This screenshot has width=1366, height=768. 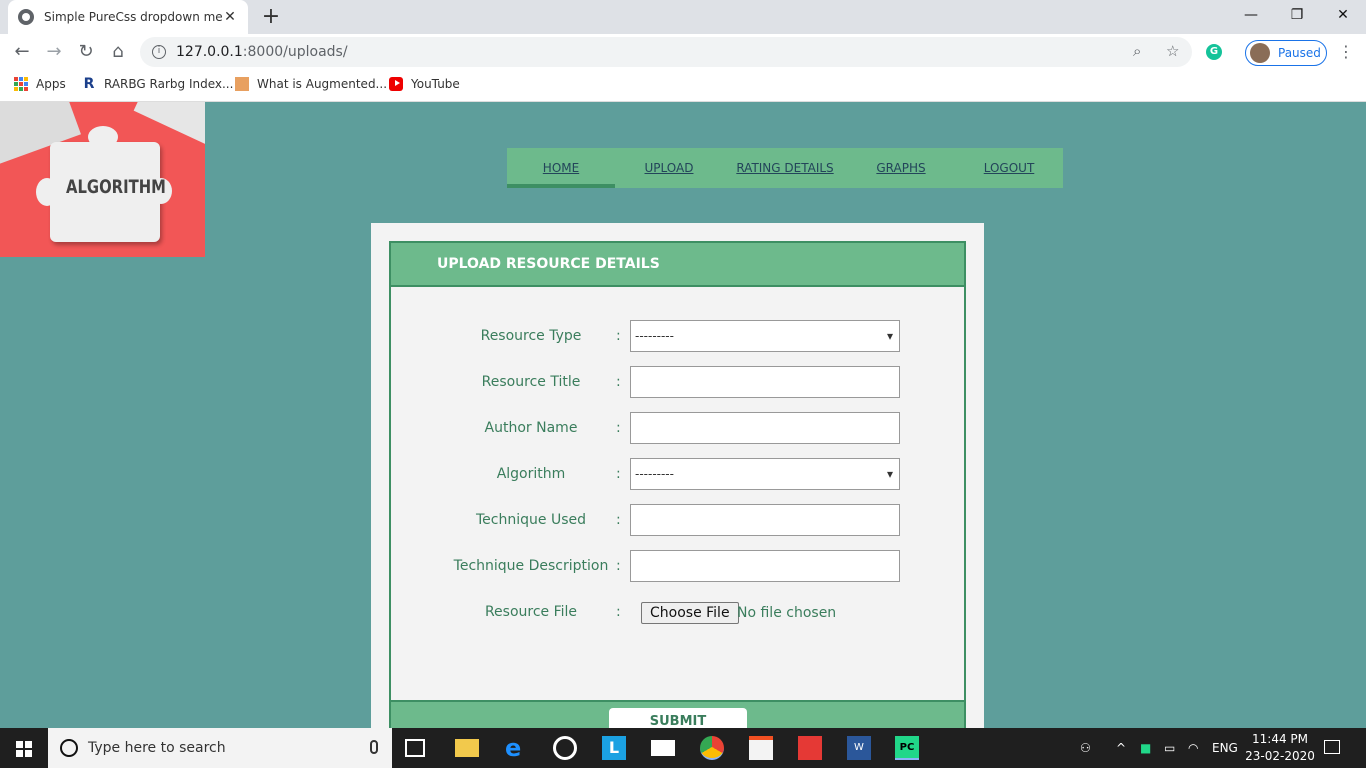 What do you see at coordinates (907, 748) in the screenshot?
I see `pycharm-icon: PC` at bounding box center [907, 748].